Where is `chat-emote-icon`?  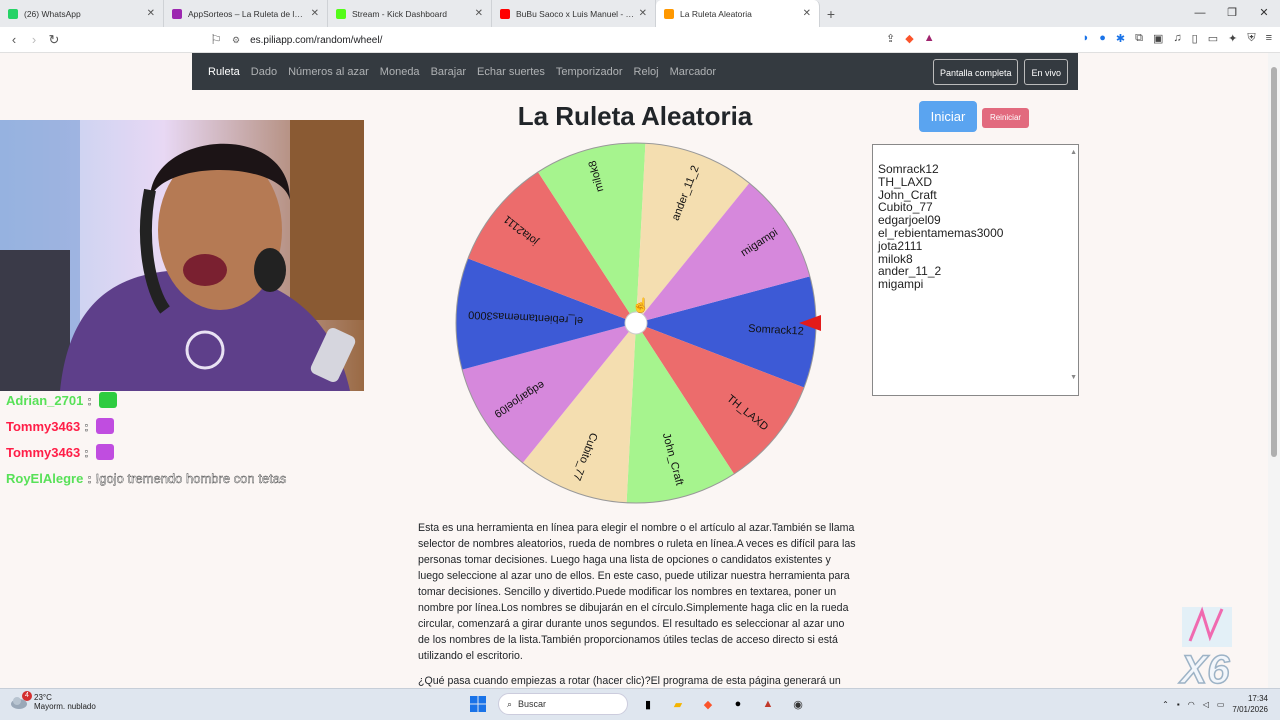
chat-emote-icon is located at coordinates (104, 426).